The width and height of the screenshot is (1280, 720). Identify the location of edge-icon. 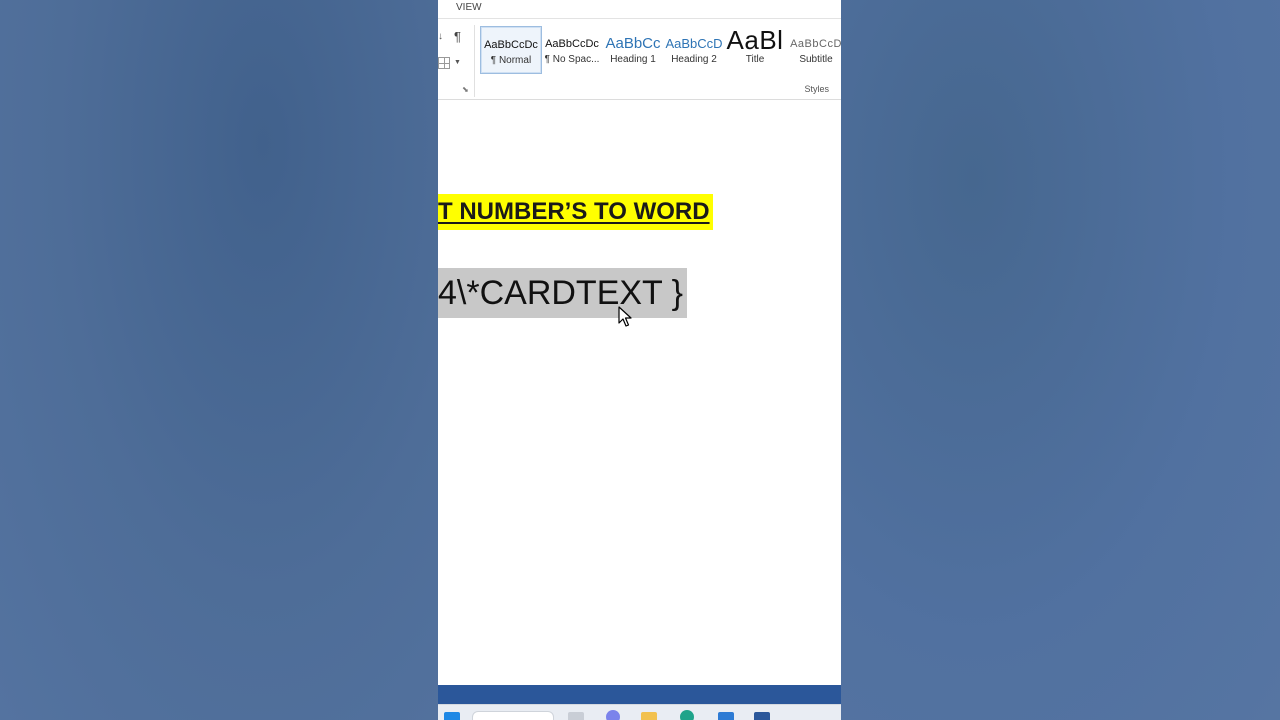
(687, 715).